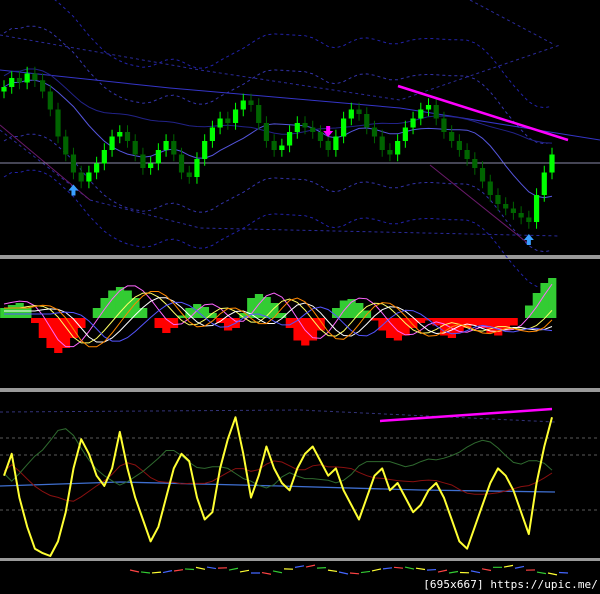  What do you see at coordinates (512, 23) in the screenshot?
I see `price-trend-line` at bounding box center [512, 23].